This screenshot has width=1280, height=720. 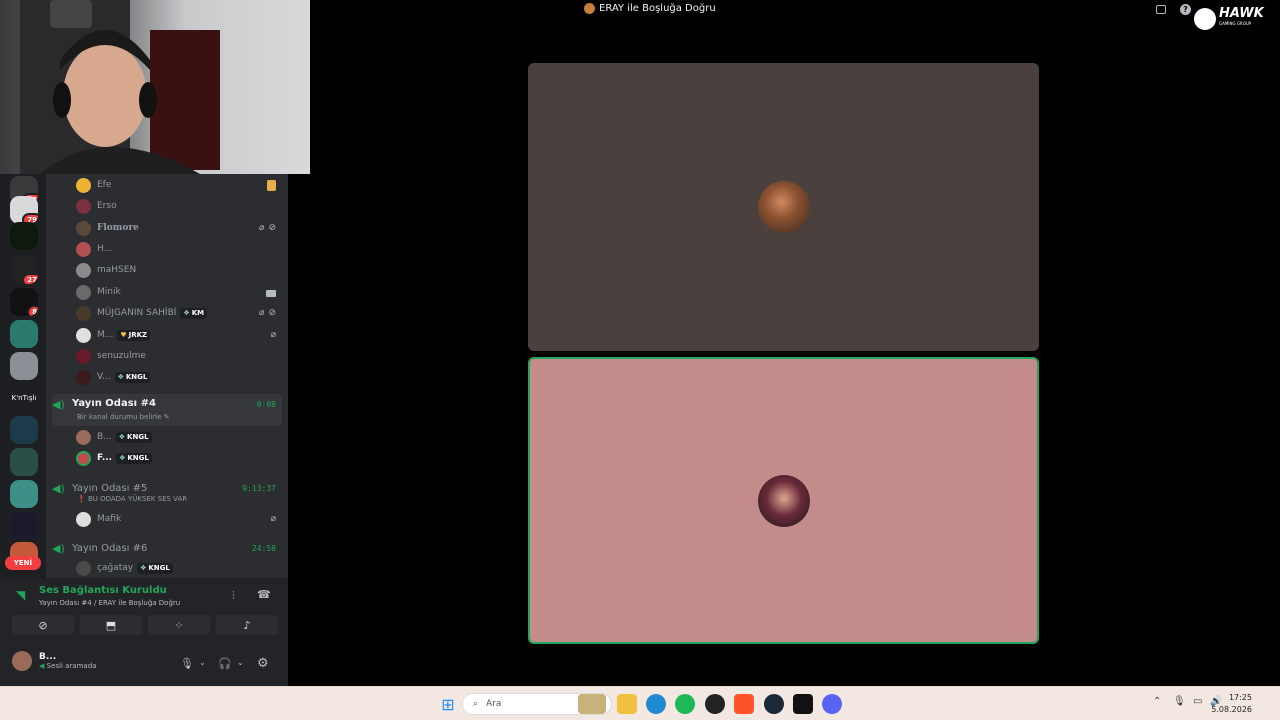 I want to click on voice-member: F... ❖ KNGL, so click(x=178, y=458).